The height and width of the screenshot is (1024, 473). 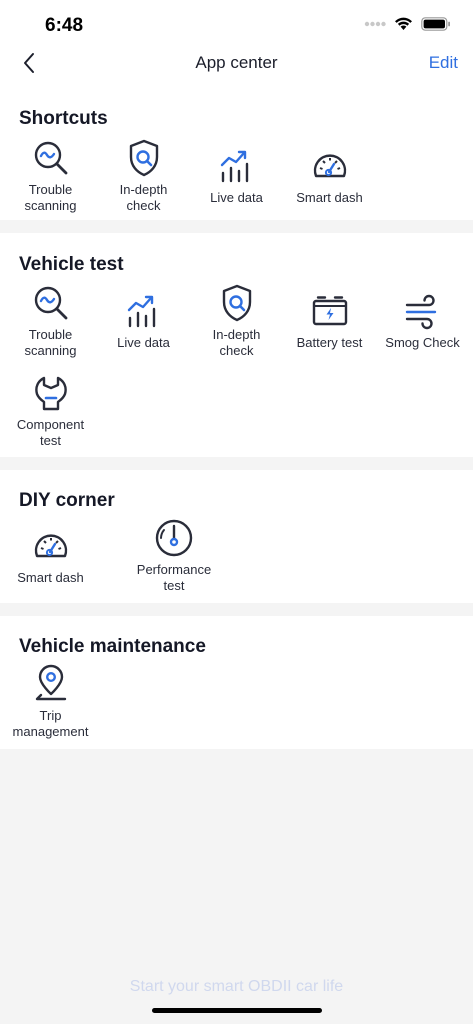 I want to click on tile-trip-management: Trip management, so click(x=50, y=701).